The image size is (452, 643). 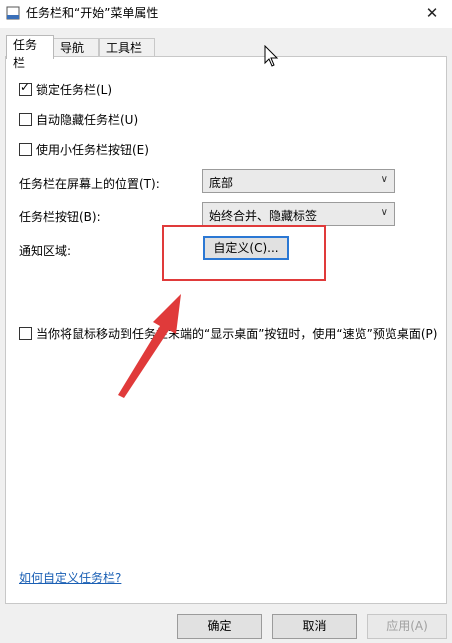 What do you see at coordinates (70, 577) in the screenshot?
I see `help-link: 如何自定义任务栏?` at bounding box center [70, 577].